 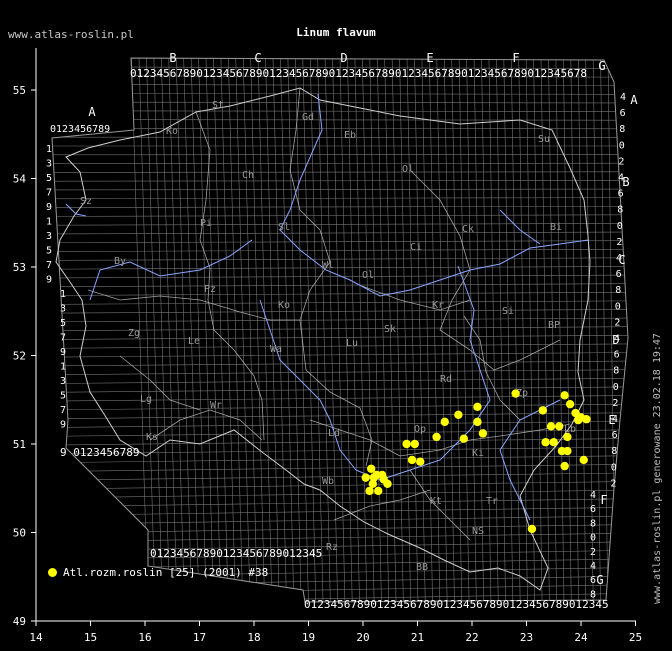 I want to click on y-tick-label: 55, so click(x=19, y=90).